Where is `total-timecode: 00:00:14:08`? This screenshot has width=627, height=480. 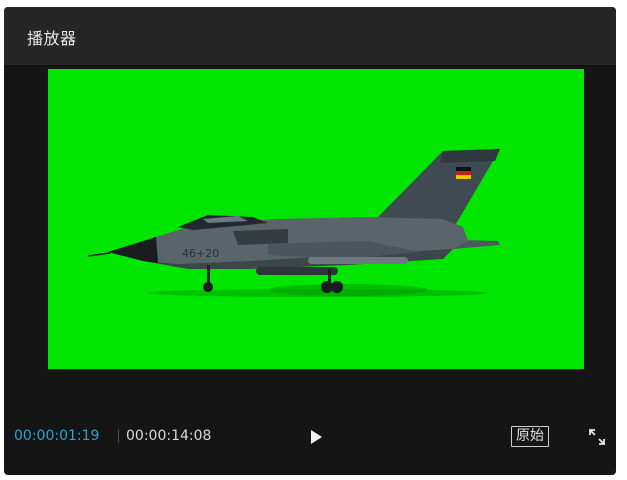 total-timecode: 00:00:14:08 is located at coordinates (169, 436).